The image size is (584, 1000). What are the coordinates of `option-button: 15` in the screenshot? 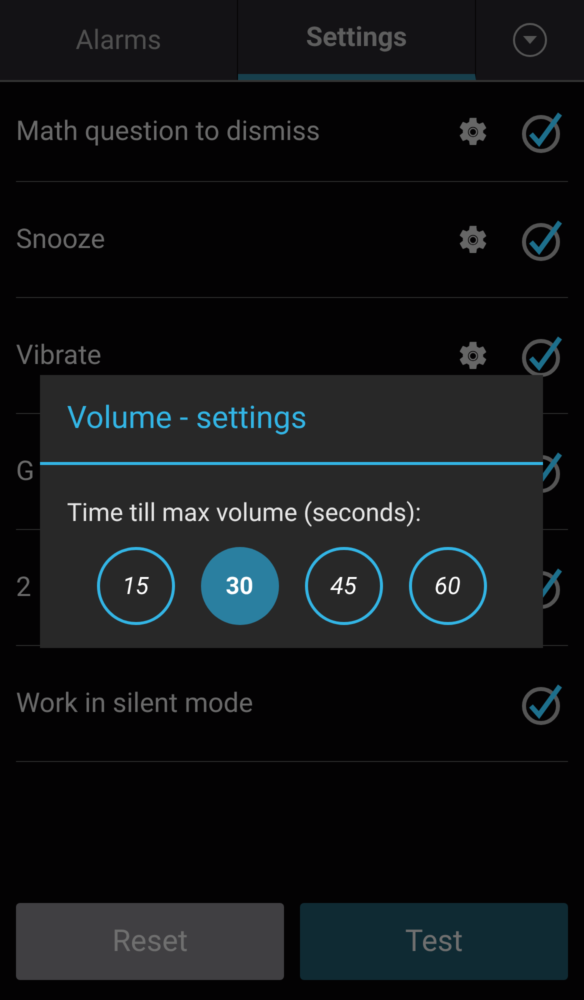 It's located at (135, 585).